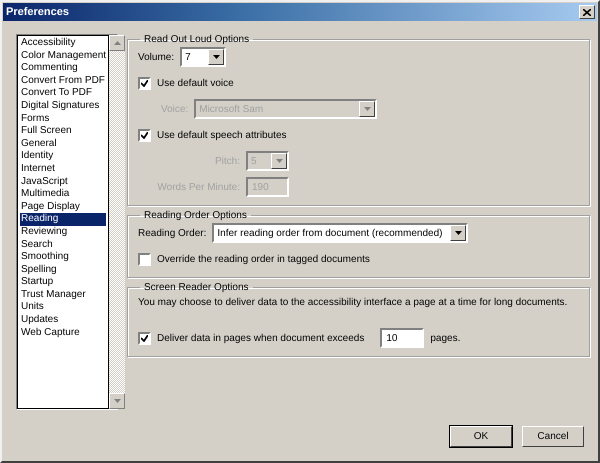 Image resolution: width=600 pixels, height=463 pixels. Describe the element at coordinates (63, 219) in the screenshot. I see `category-item: Reading` at that location.